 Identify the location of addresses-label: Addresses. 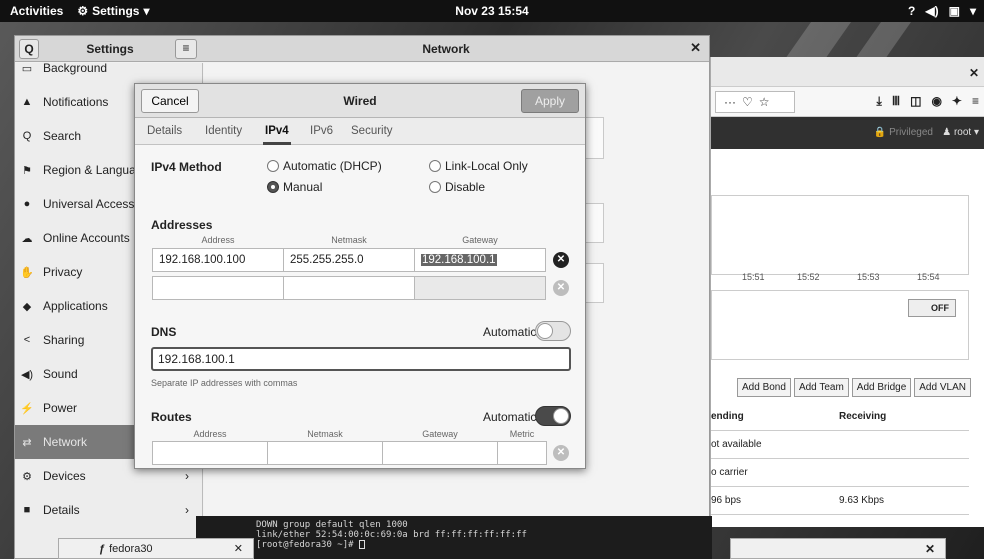
(182, 225).